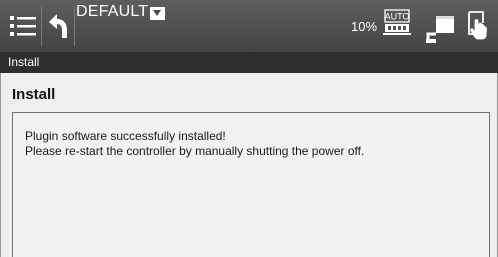 Image resolution: width=498 pixels, height=257 pixels. What do you see at coordinates (364, 26) in the screenshot?
I see `speed-percent: 10%` at bounding box center [364, 26].